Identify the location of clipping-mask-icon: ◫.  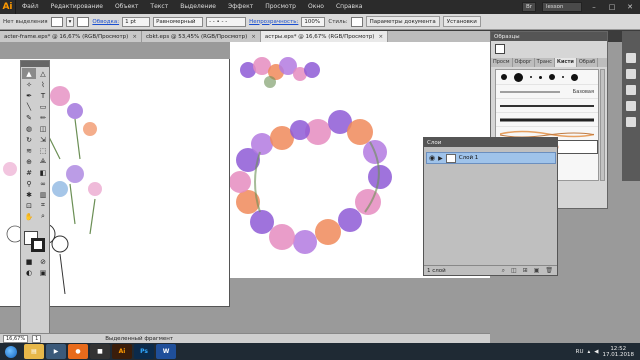
(514, 271).